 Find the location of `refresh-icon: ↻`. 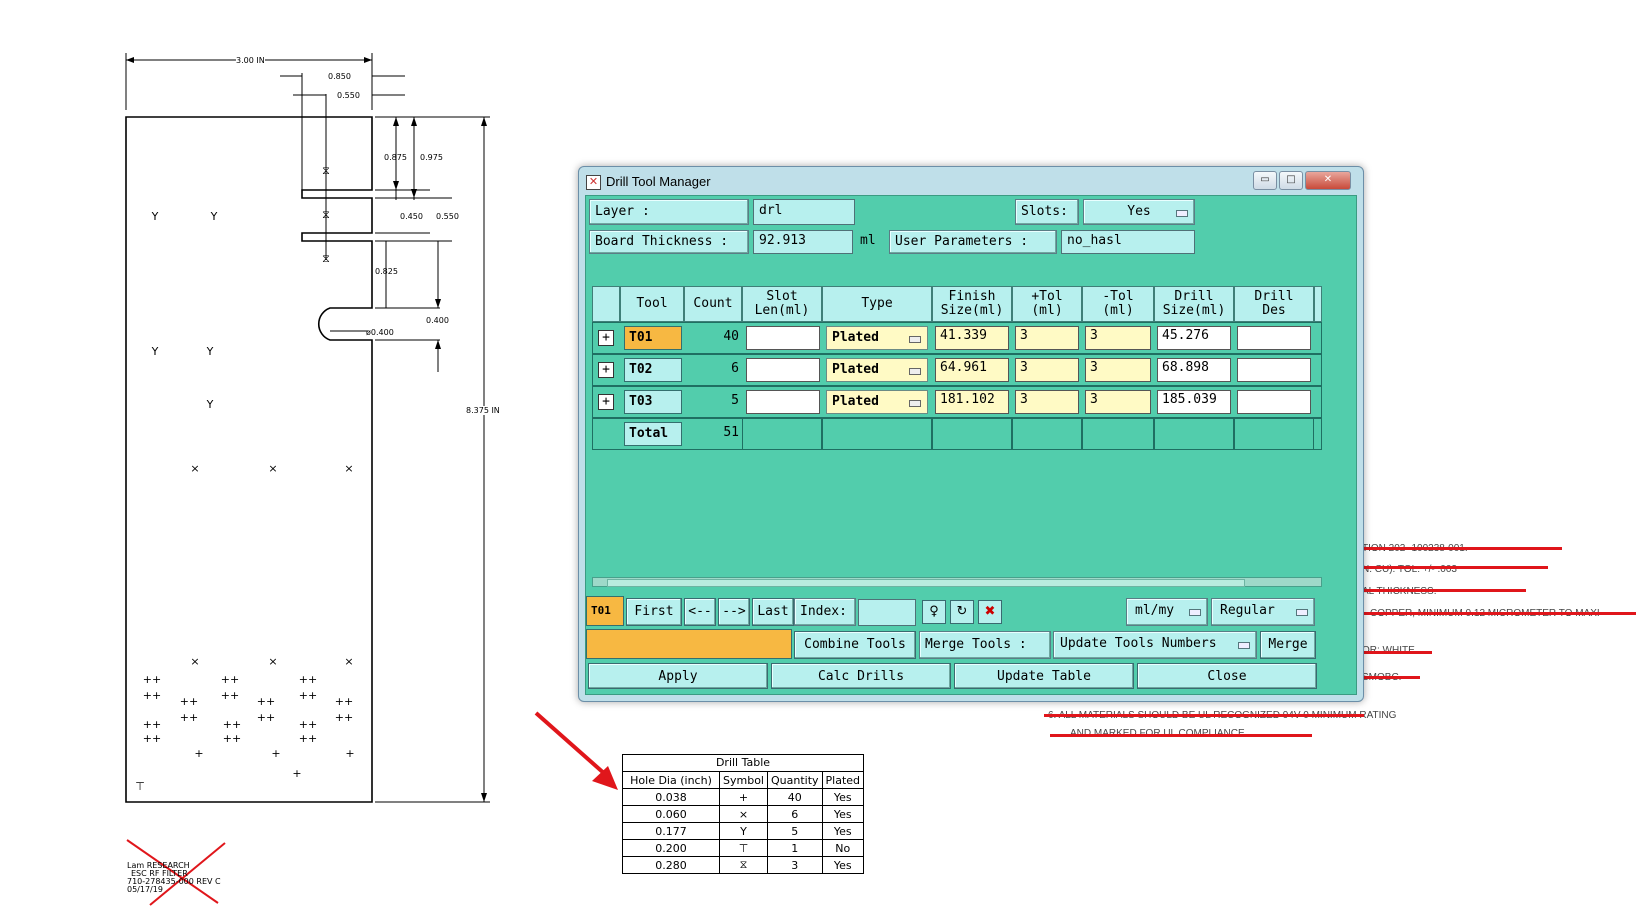

refresh-icon: ↻ is located at coordinates (962, 612).